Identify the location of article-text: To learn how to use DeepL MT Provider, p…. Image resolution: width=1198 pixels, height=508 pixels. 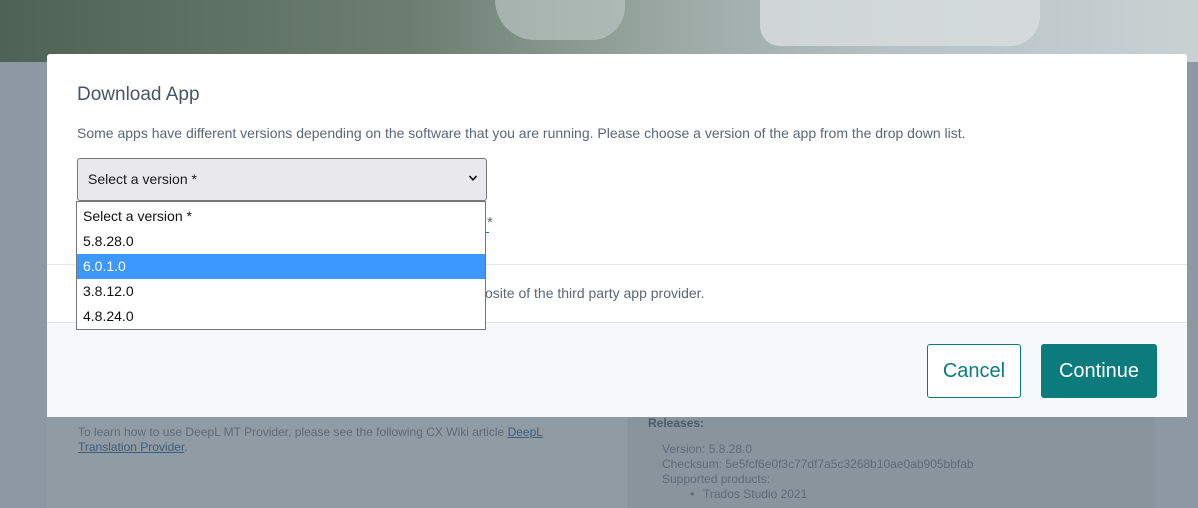
(291, 432).